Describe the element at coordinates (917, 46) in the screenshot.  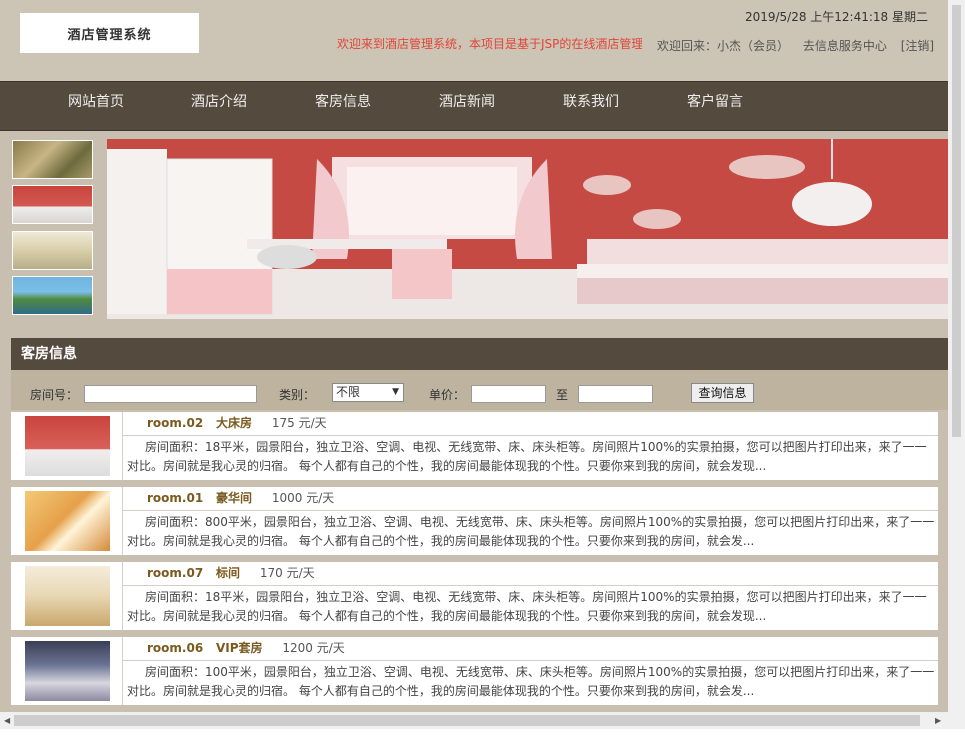
I see `logout-link: [注销]` at that location.